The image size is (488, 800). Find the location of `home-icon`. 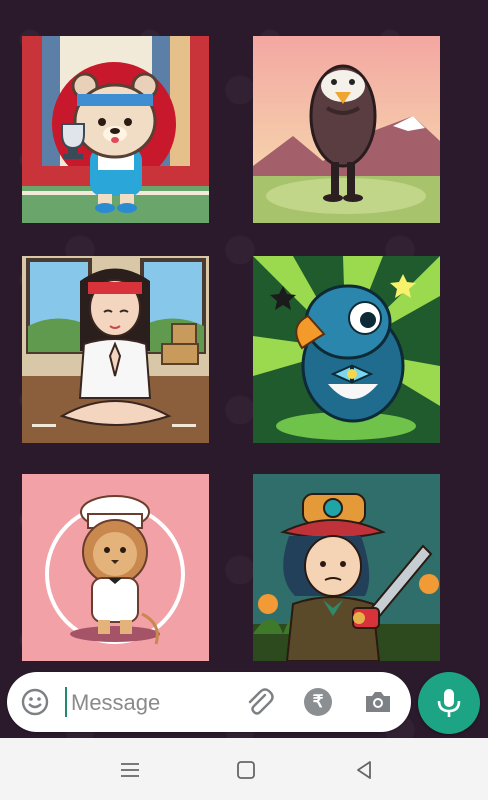

home-icon is located at coordinates (246, 770).